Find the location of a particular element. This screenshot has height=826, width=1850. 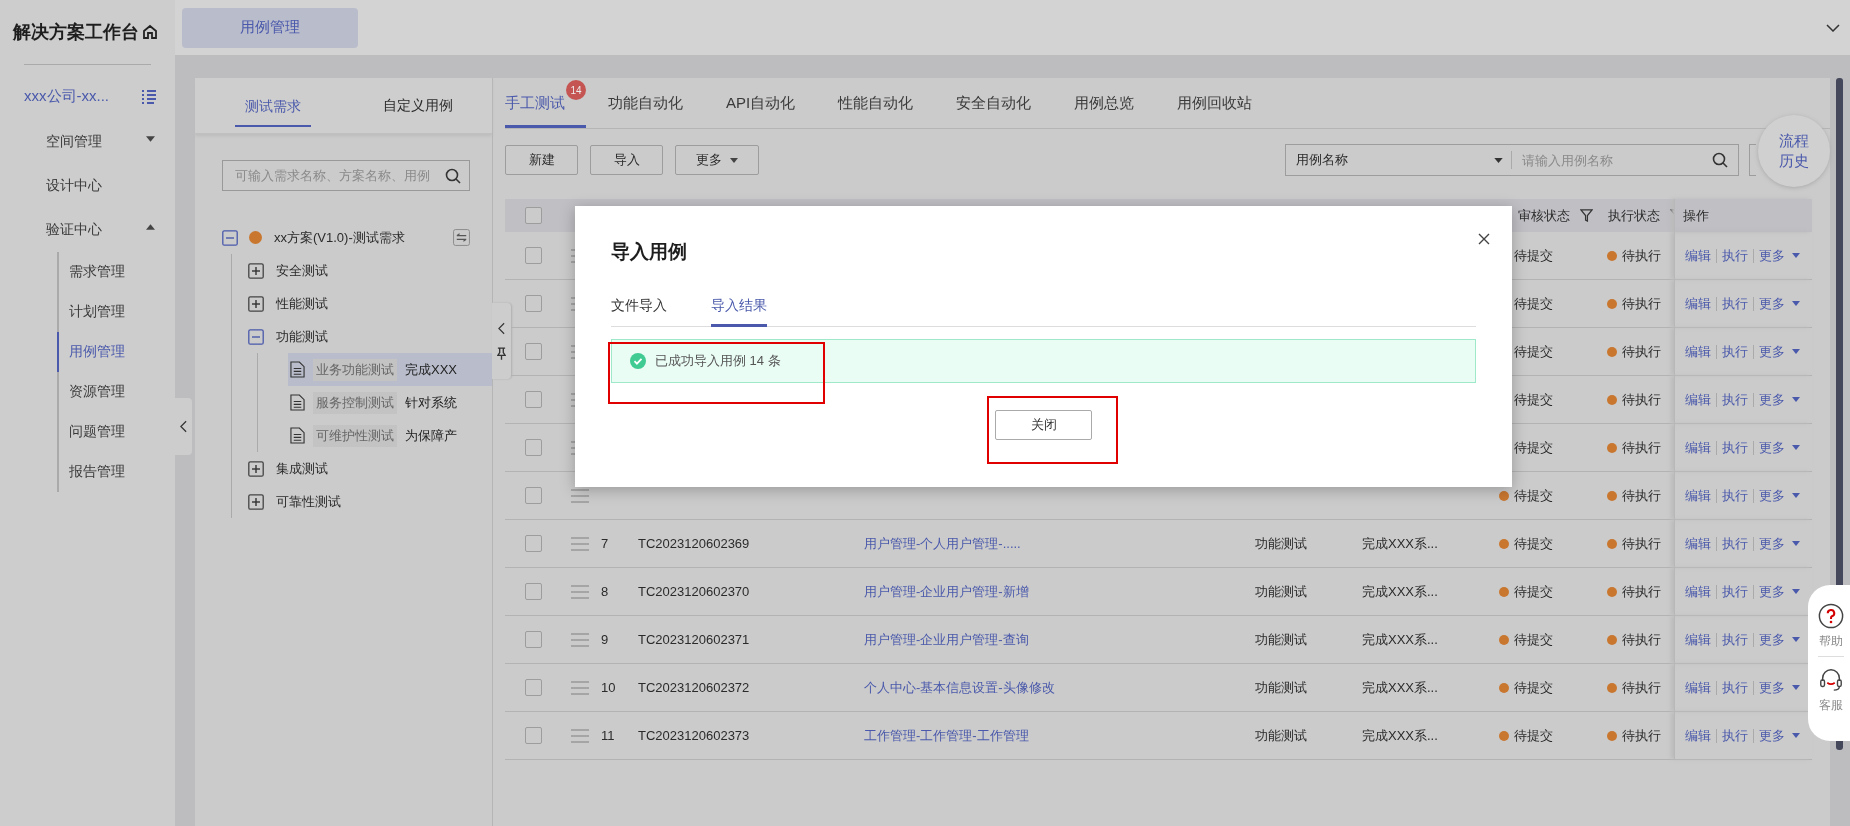

nav-item: 问题管理 is located at coordinates (108, 432).